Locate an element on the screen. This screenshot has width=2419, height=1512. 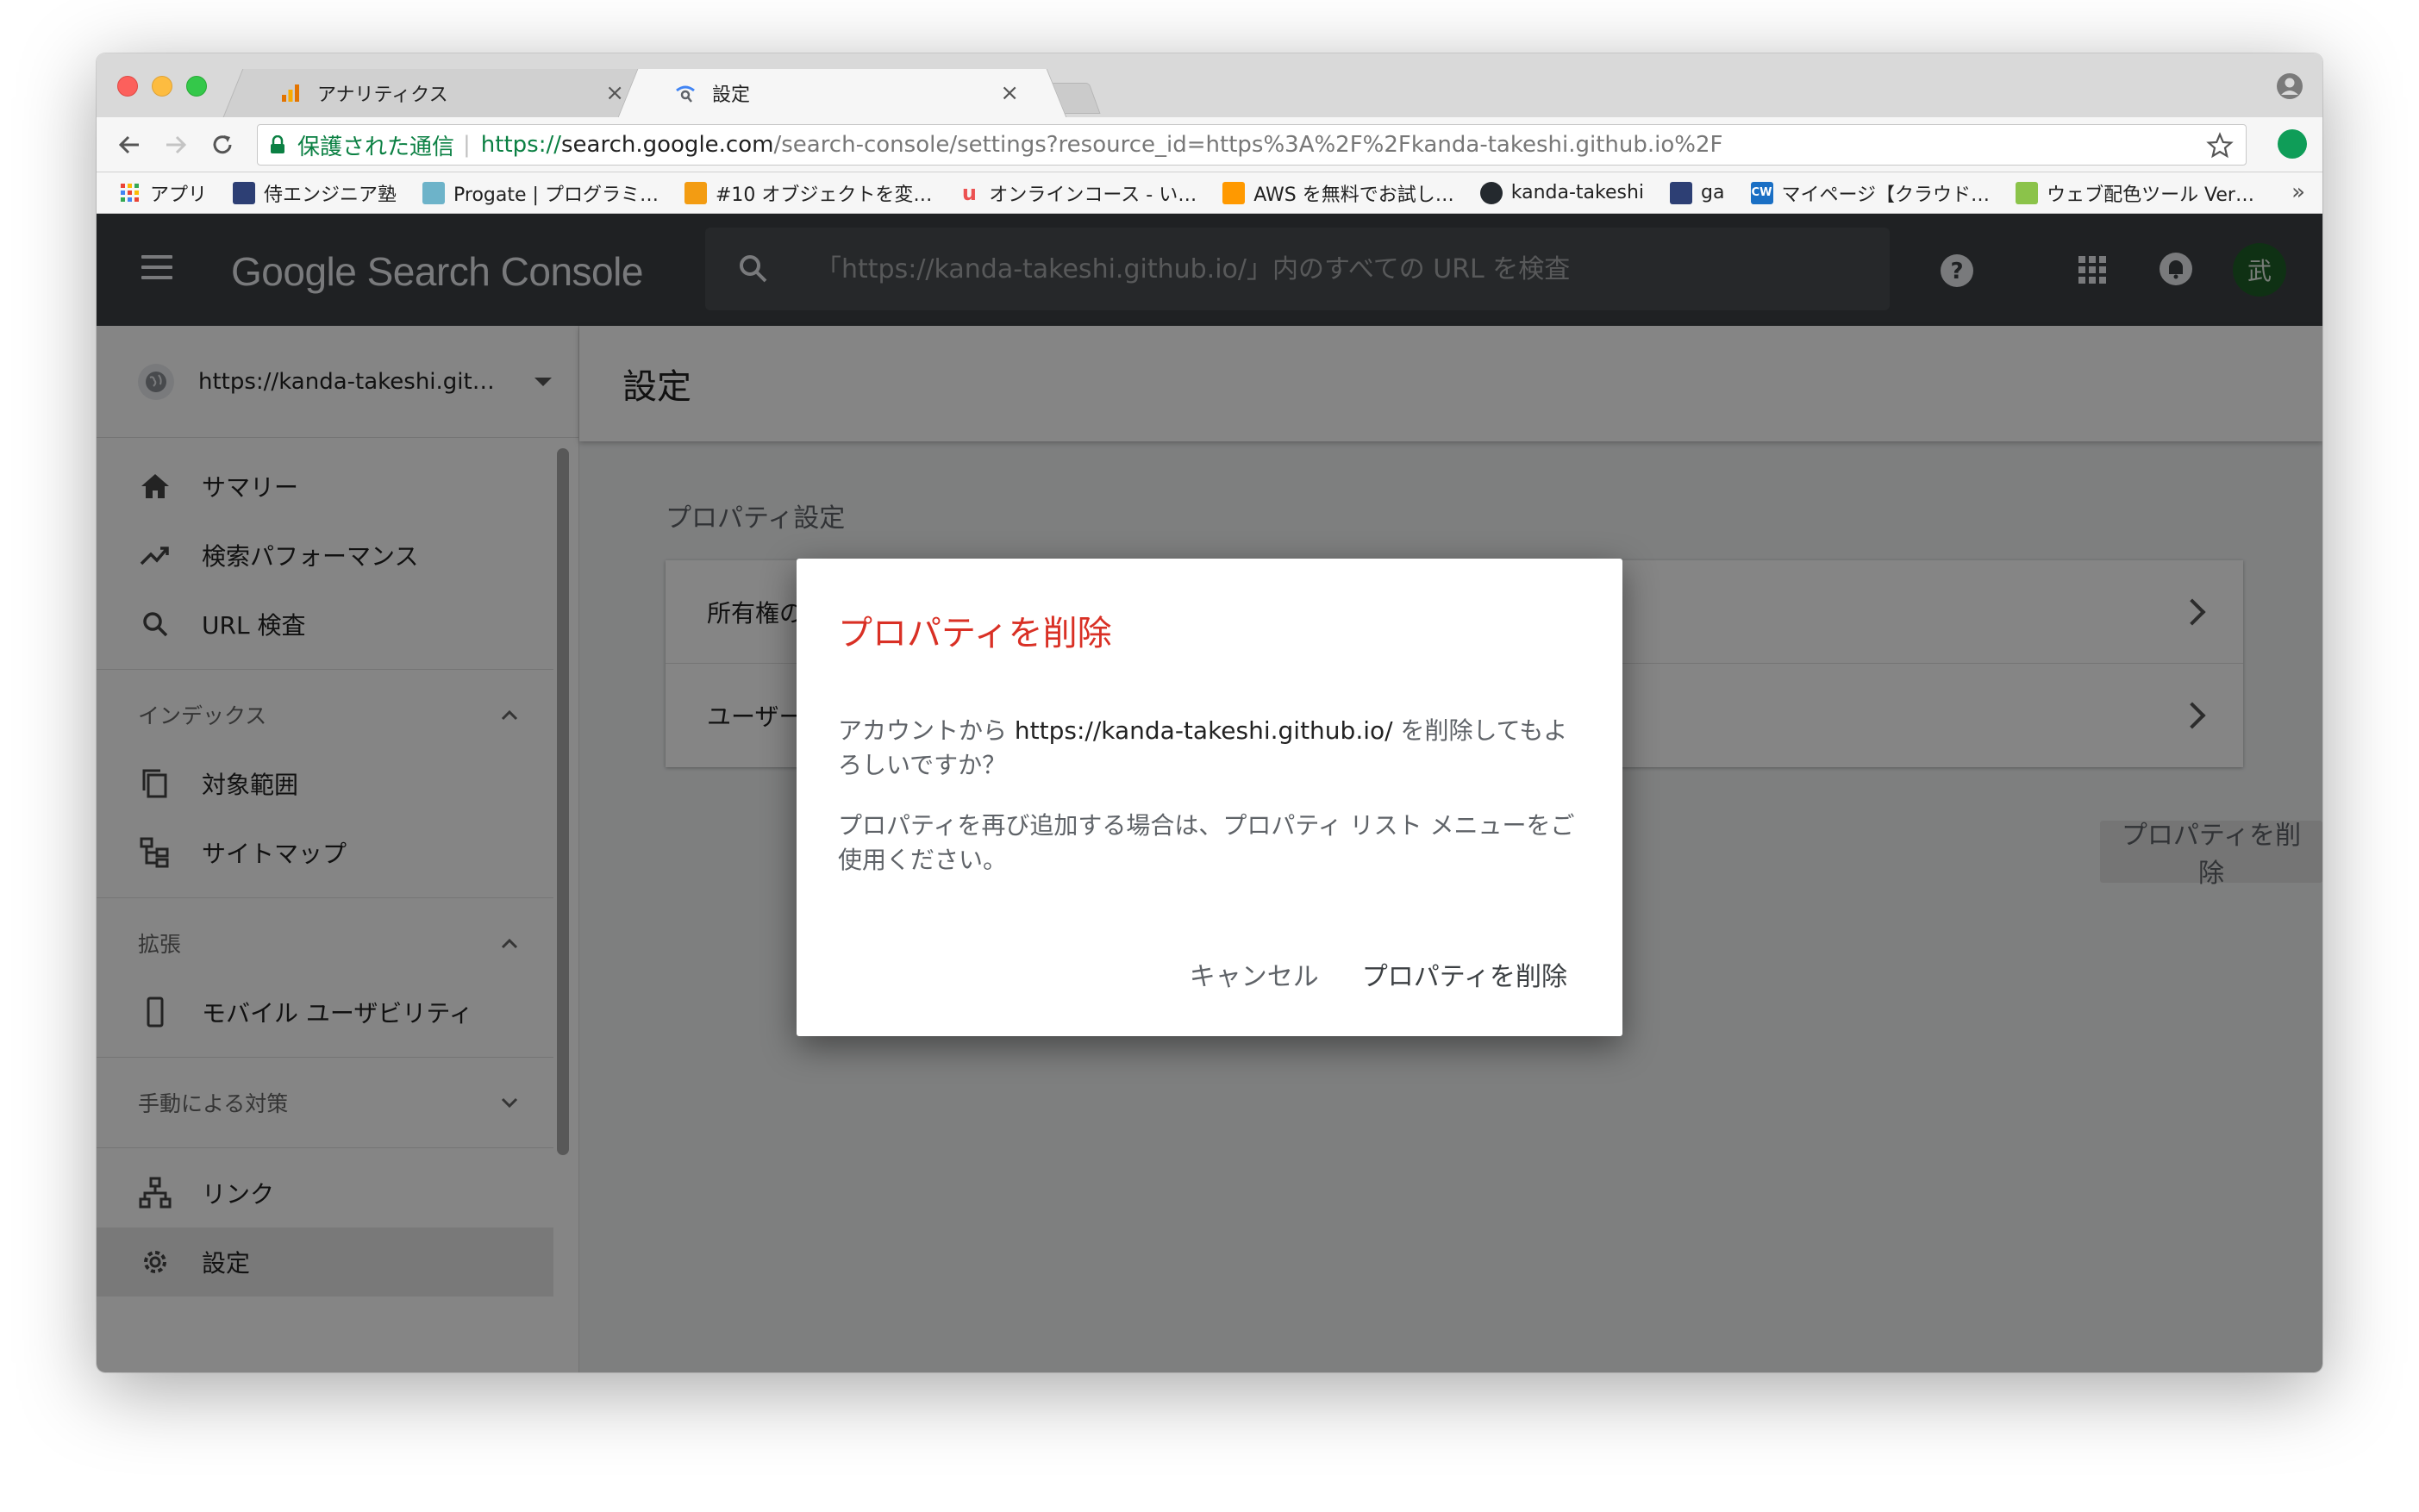
github-icon is located at coordinates (1491, 192).